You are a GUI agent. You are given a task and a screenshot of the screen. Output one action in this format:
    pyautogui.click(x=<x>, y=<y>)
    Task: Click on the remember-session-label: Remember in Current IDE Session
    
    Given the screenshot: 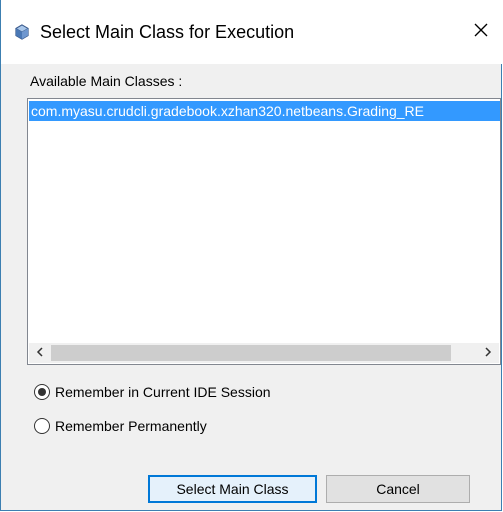 What is the action you would take?
    pyautogui.click(x=163, y=392)
    